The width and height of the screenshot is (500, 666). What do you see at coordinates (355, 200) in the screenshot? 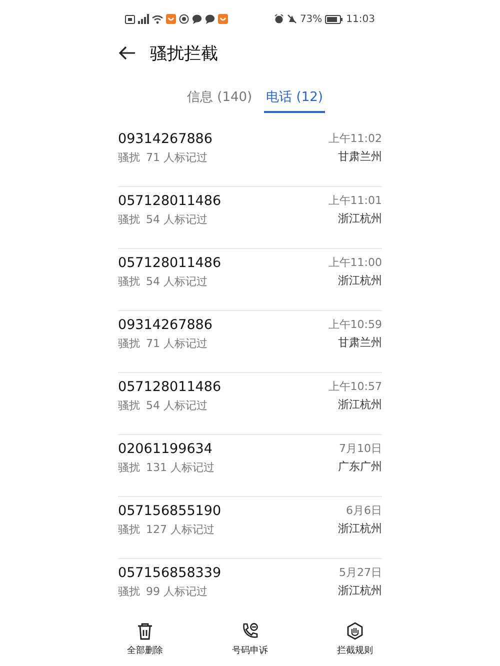
I see `call-time: 上午11:01` at bounding box center [355, 200].